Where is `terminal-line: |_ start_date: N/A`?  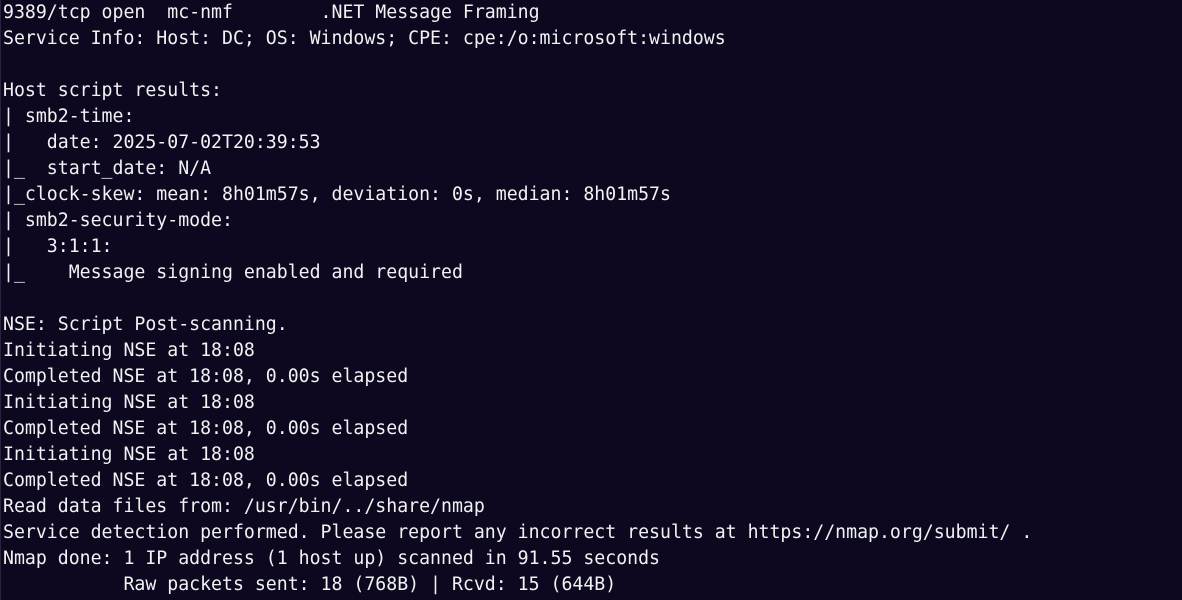
terminal-line: |_ start_date: N/A is located at coordinates (107, 168).